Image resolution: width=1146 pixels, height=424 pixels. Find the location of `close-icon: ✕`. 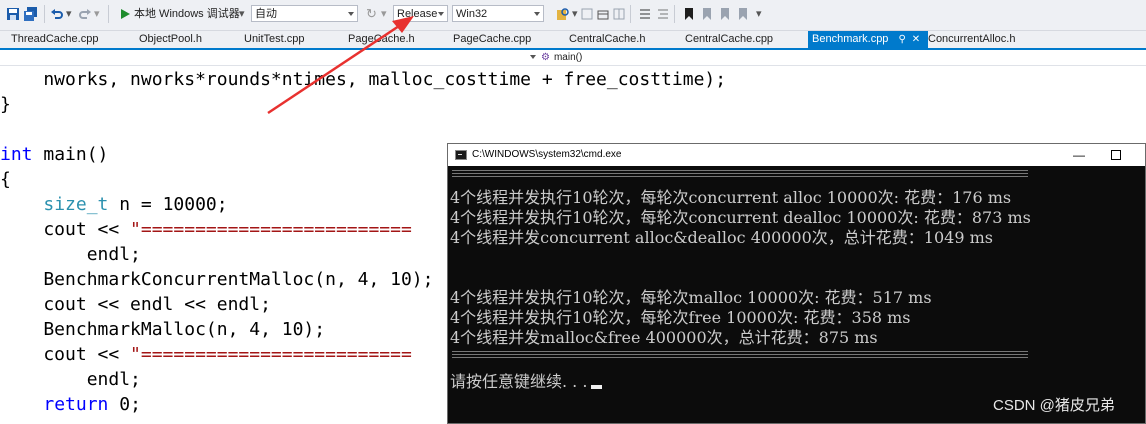

close-icon: ✕ is located at coordinates (916, 39).